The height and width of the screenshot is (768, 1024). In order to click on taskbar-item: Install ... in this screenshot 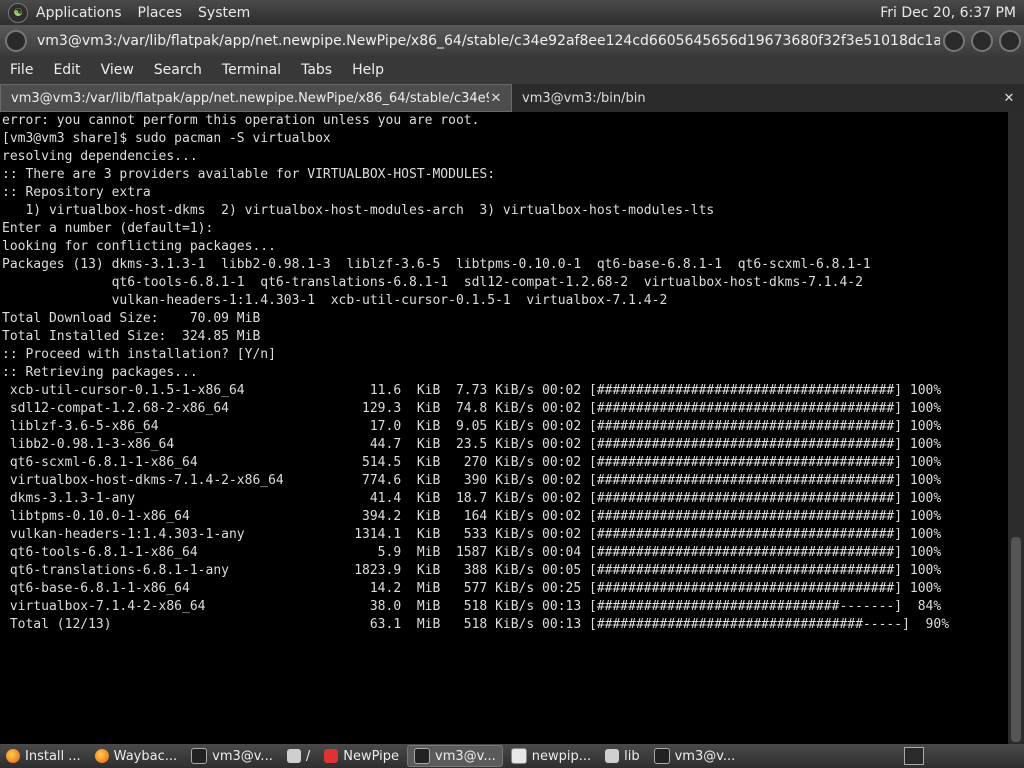, I will do `click(43, 756)`.